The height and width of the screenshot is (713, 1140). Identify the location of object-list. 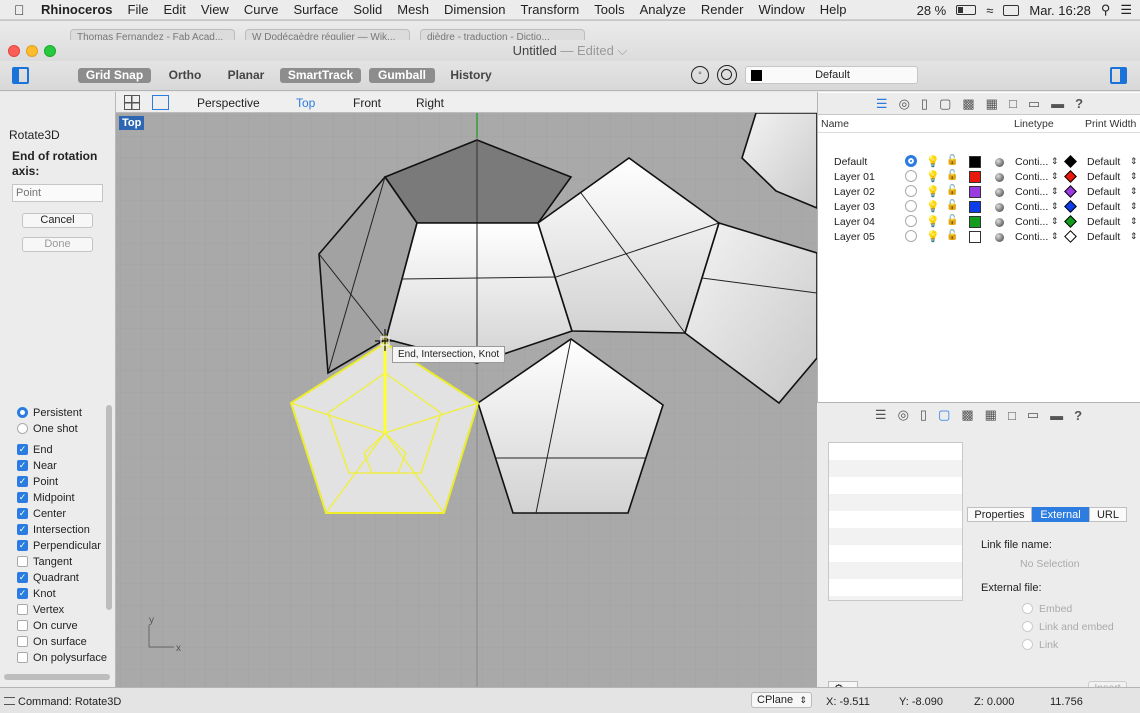
(895, 521).